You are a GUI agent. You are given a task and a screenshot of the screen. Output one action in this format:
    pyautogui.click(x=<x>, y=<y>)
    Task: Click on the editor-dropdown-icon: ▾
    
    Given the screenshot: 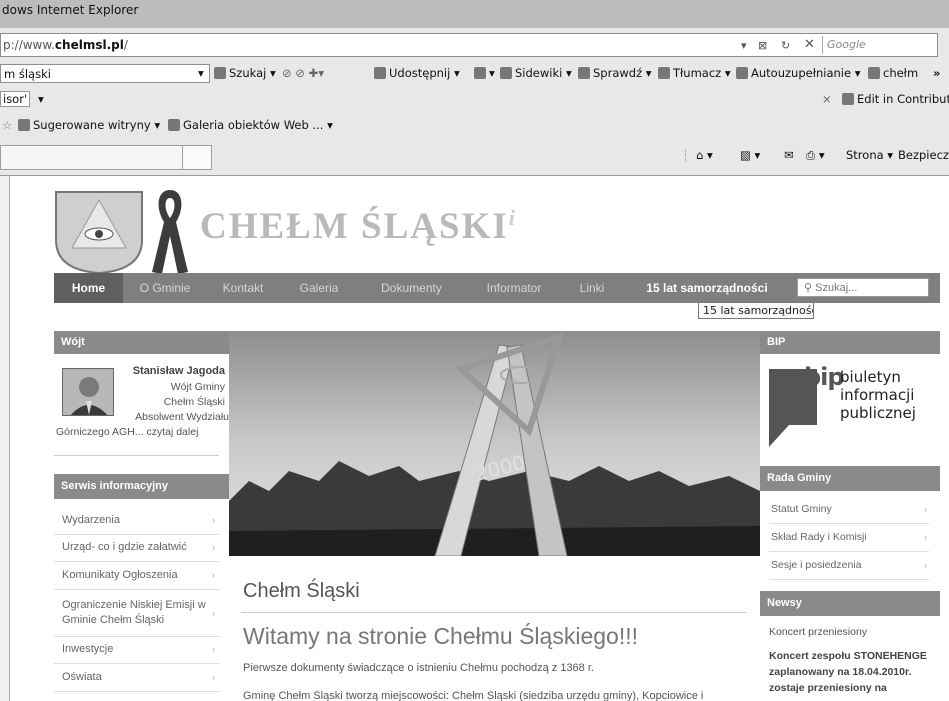 What is the action you would take?
    pyautogui.click(x=41, y=99)
    